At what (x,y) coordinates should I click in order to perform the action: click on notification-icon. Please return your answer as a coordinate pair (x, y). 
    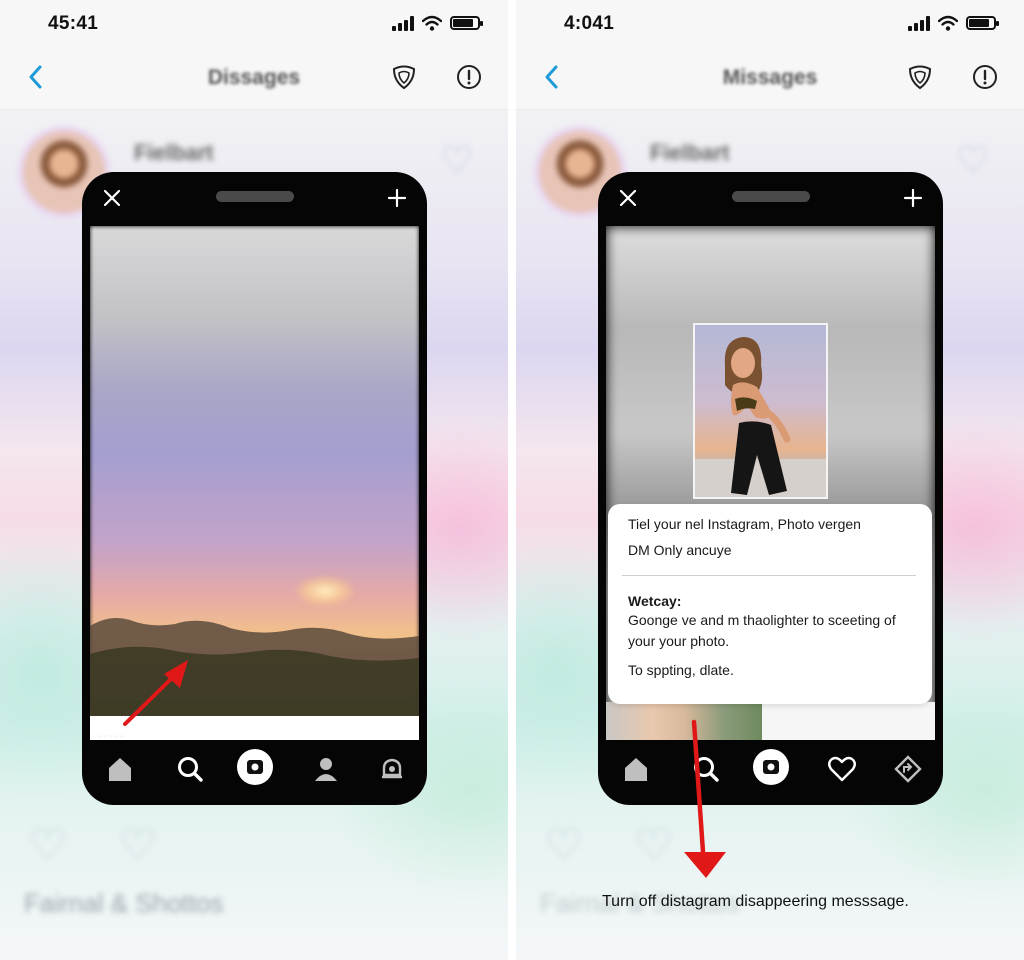
    Looking at the image, I should click on (392, 769).